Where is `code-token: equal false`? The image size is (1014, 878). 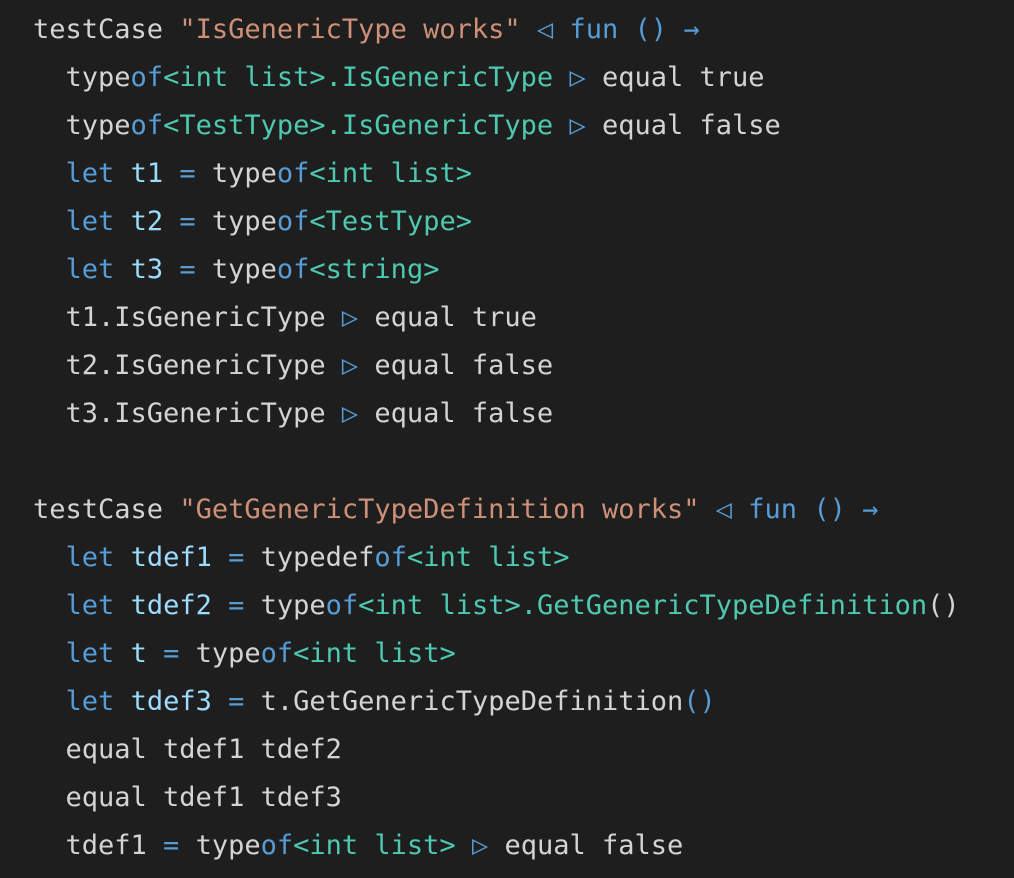 code-token: equal false is located at coordinates (456, 365).